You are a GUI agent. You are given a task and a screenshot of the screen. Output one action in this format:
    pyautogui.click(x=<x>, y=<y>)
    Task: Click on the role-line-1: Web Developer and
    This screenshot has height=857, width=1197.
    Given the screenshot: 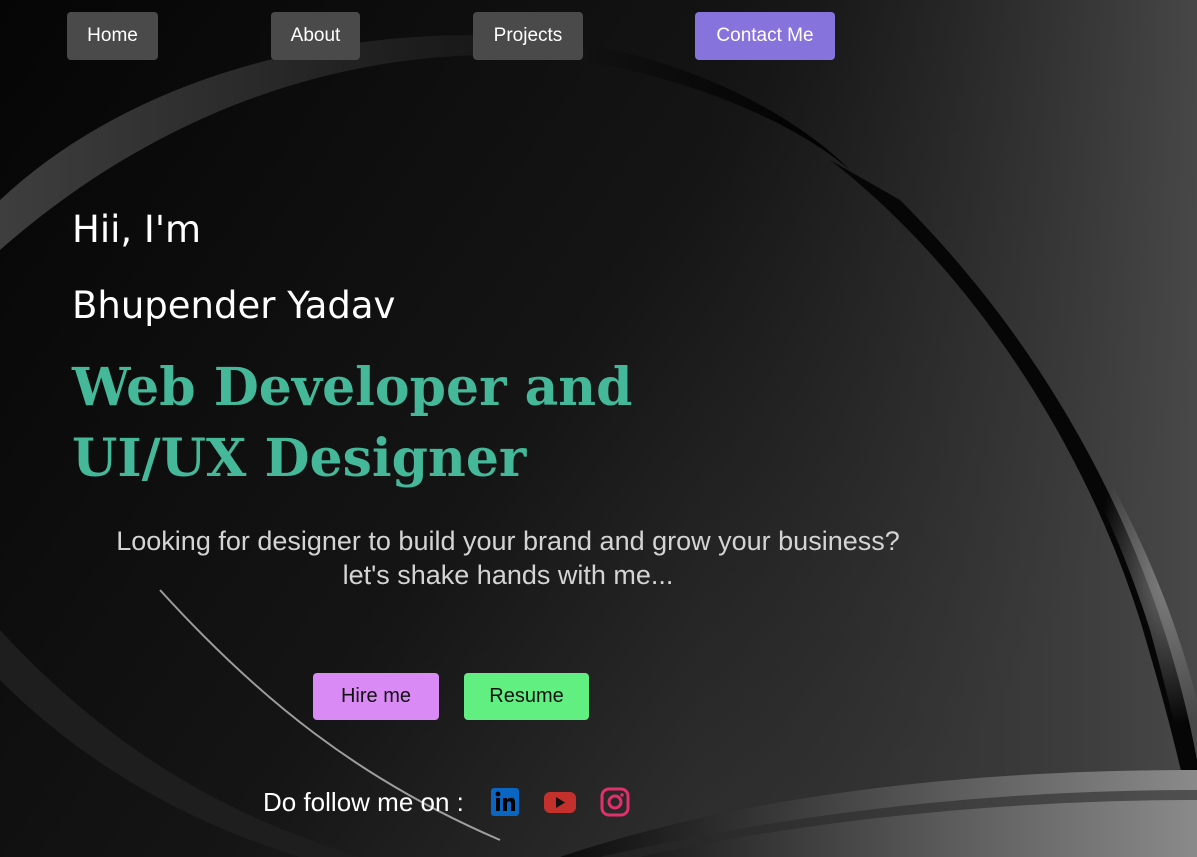 What is the action you would take?
    pyautogui.click(x=352, y=387)
    